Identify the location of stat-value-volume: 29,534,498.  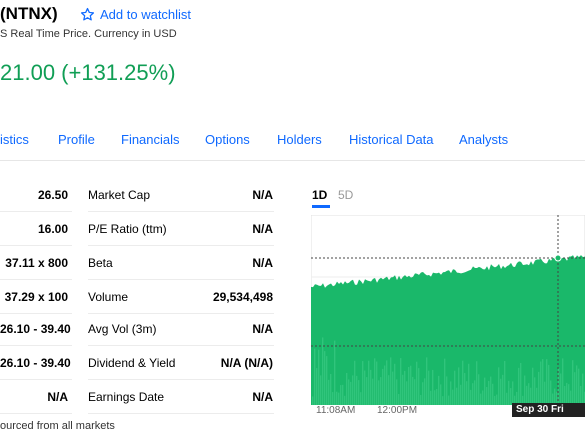
(242, 297).